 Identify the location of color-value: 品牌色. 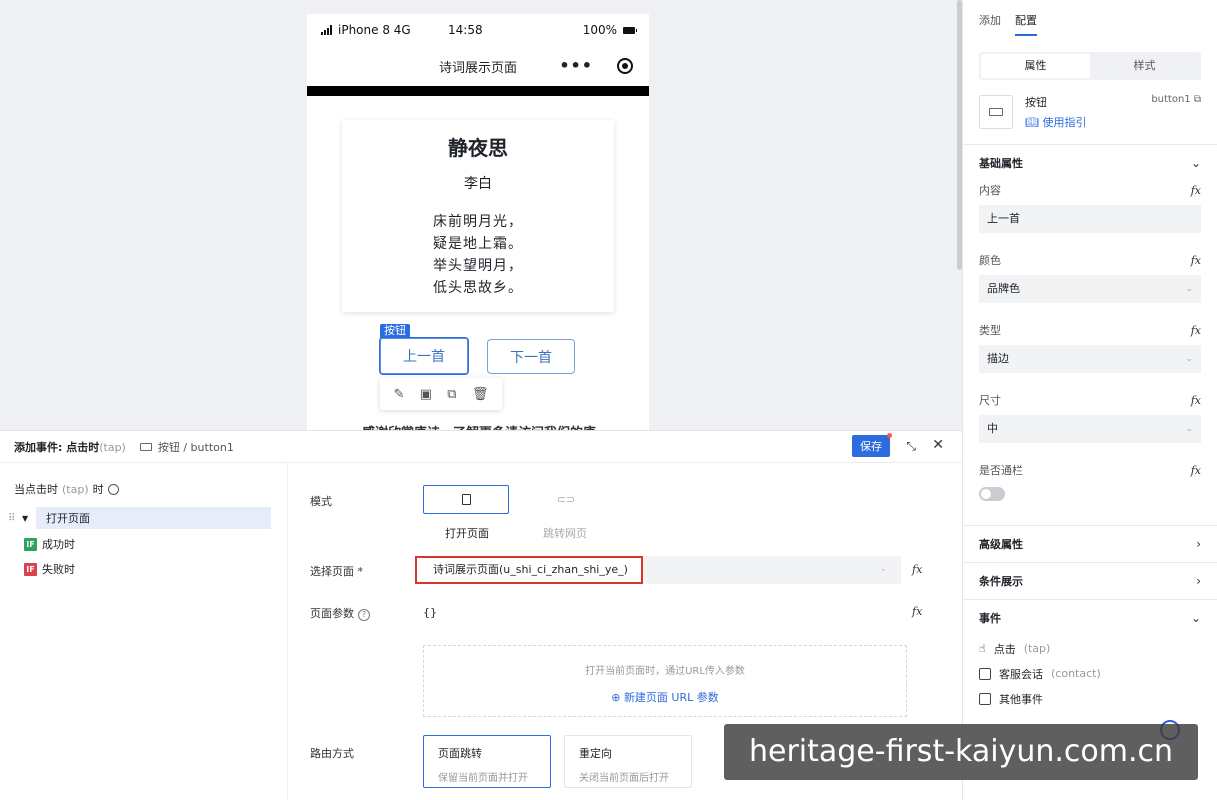
(1003, 288).